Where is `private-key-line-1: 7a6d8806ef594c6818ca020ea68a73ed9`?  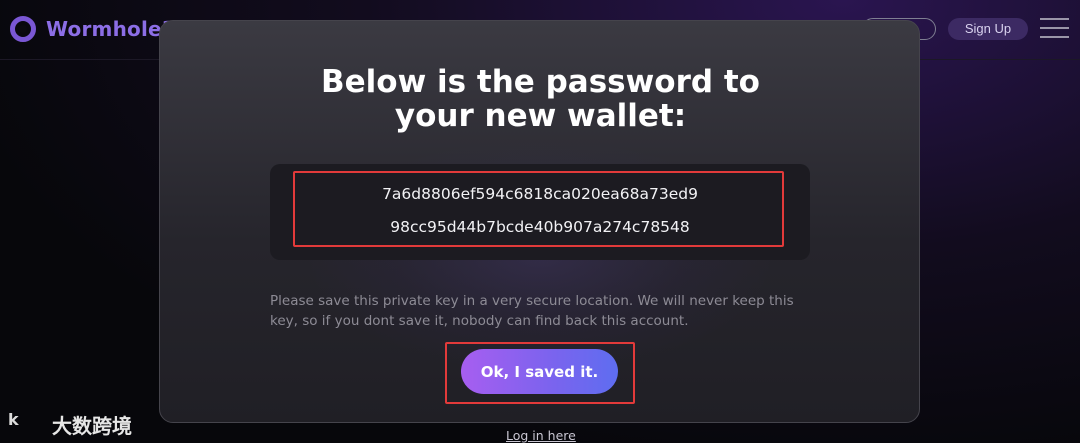
private-key-line-1: 7a6d8806ef594c6818ca020ea68a73ed9 is located at coordinates (540, 194).